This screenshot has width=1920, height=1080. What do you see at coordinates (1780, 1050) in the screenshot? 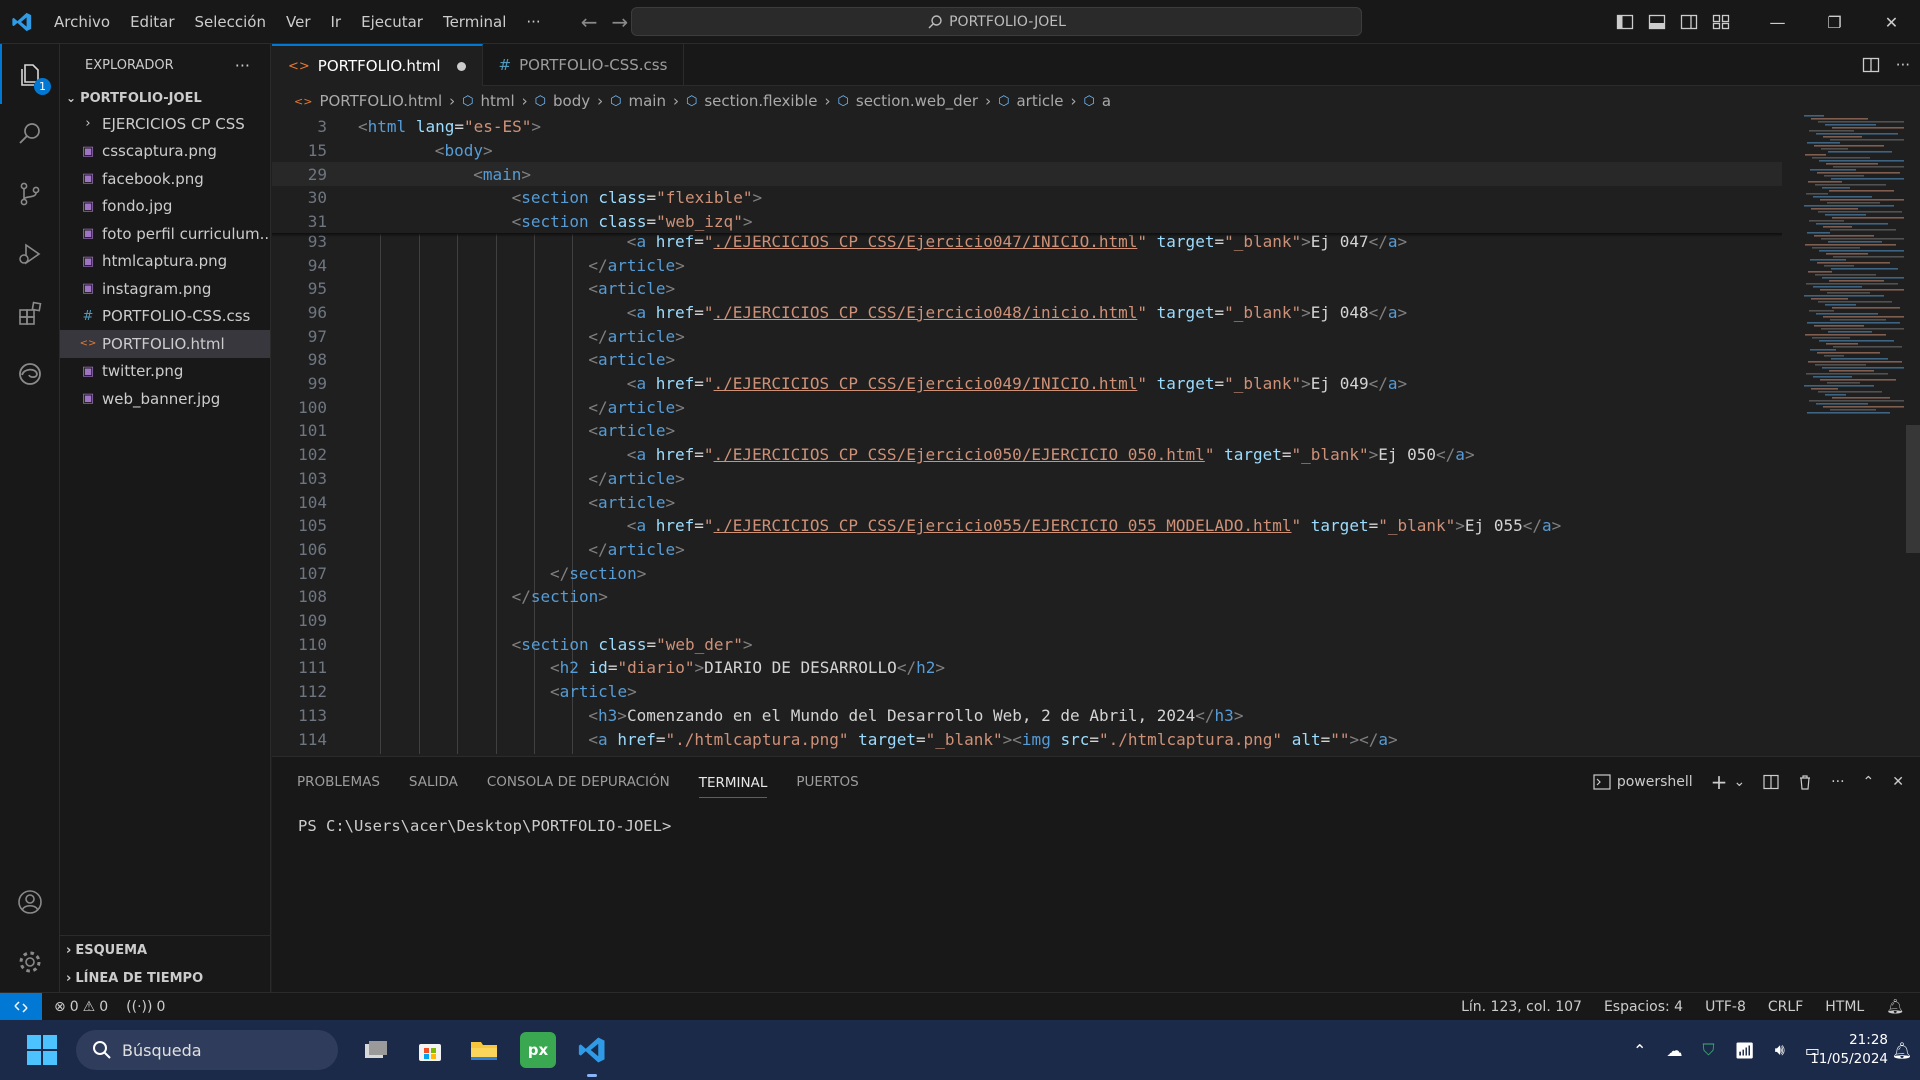
I see `volume-icon: 🔊︎` at bounding box center [1780, 1050].